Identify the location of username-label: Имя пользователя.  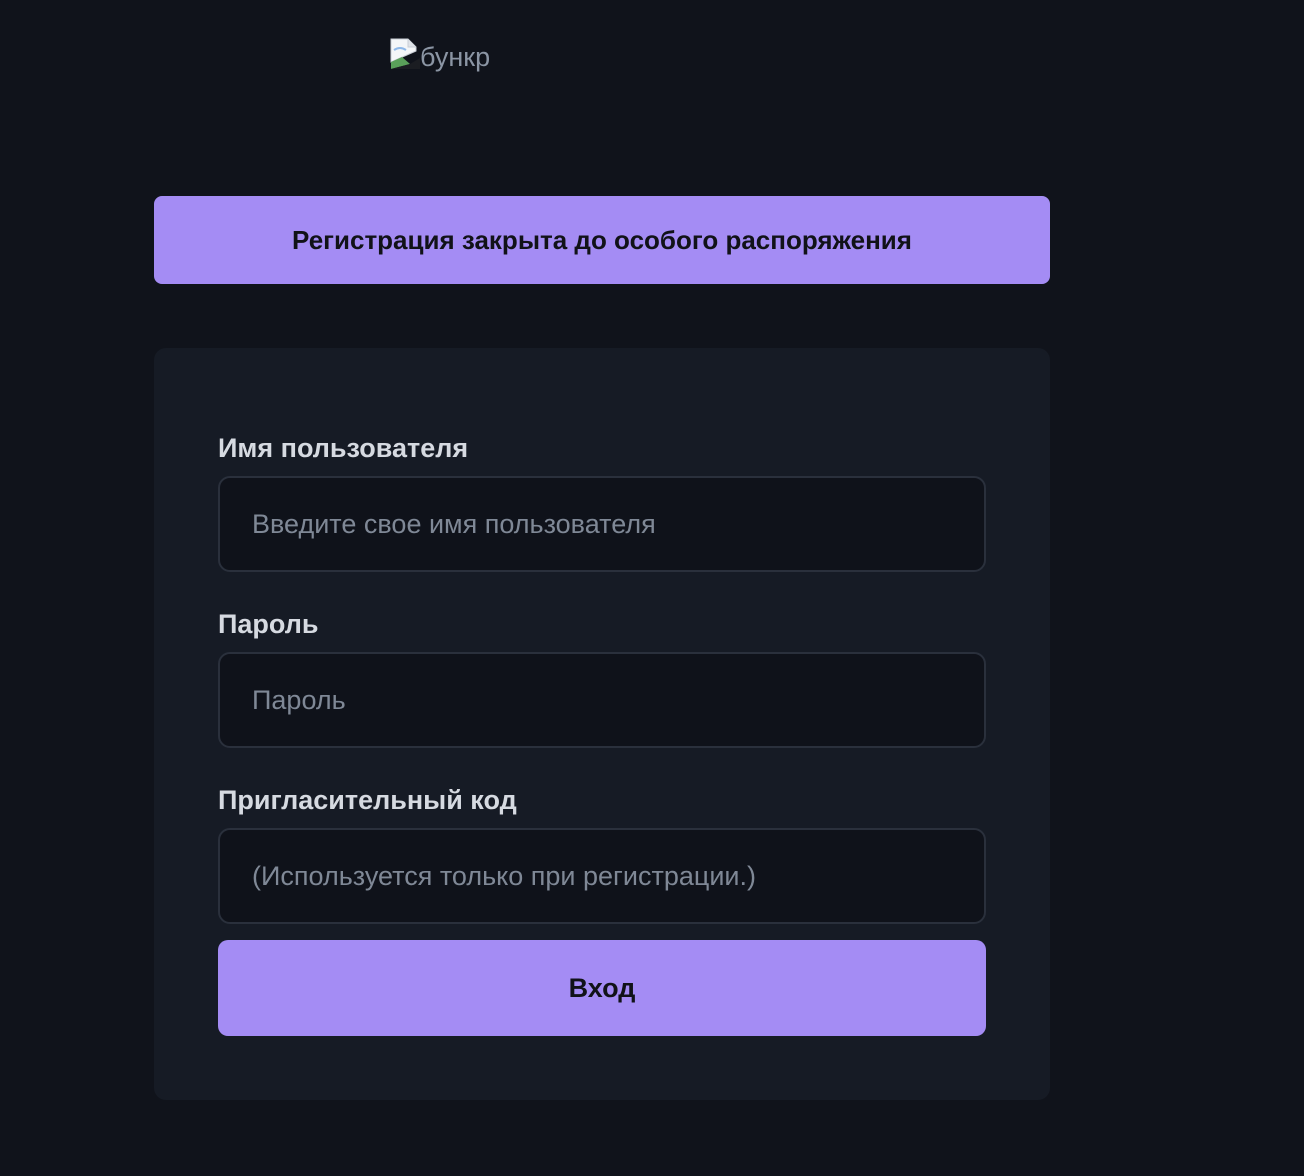
(343, 448).